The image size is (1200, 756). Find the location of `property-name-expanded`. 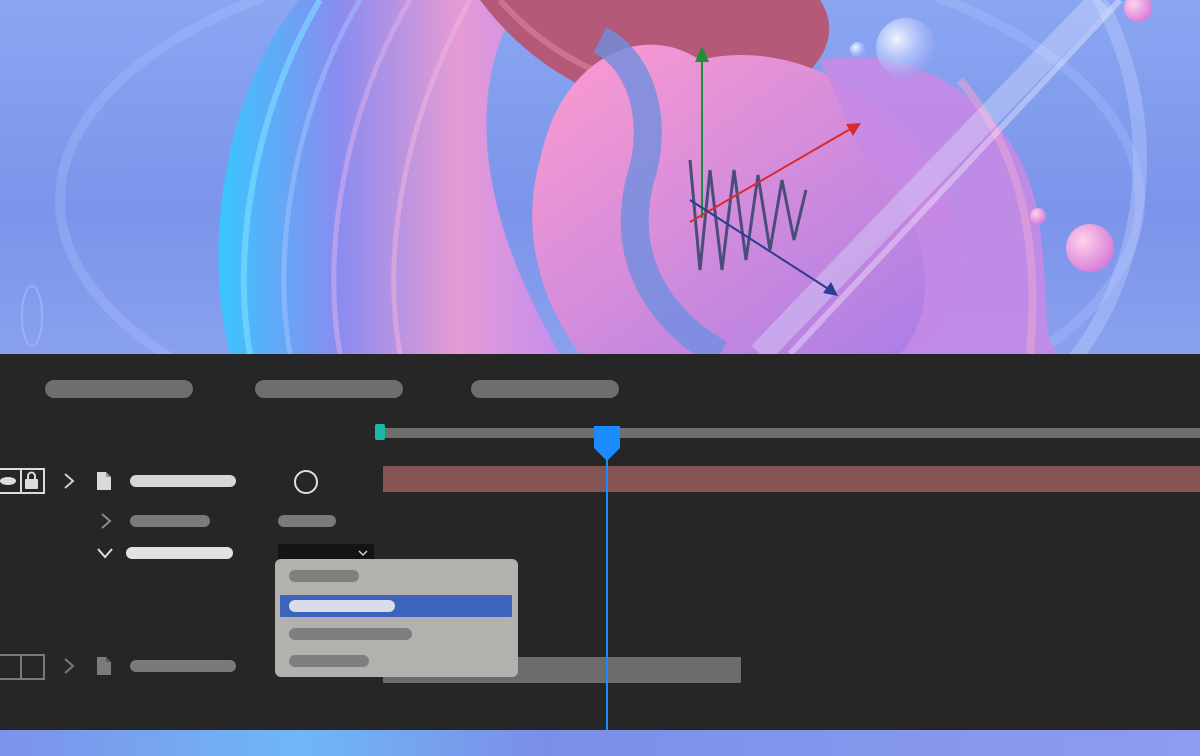

property-name-expanded is located at coordinates (179, 553).